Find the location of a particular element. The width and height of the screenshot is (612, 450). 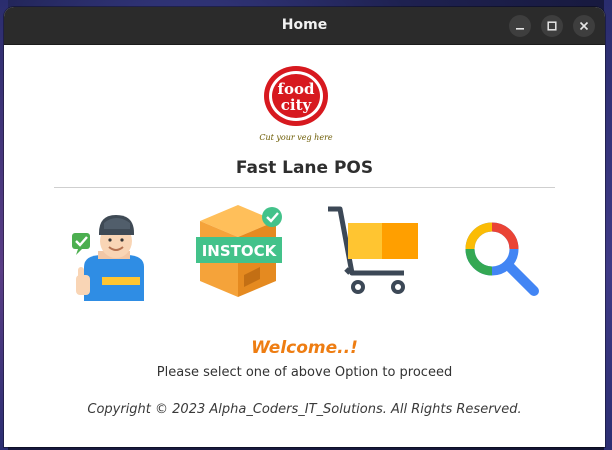

svg-text: city is located at coordinates (297, 105).